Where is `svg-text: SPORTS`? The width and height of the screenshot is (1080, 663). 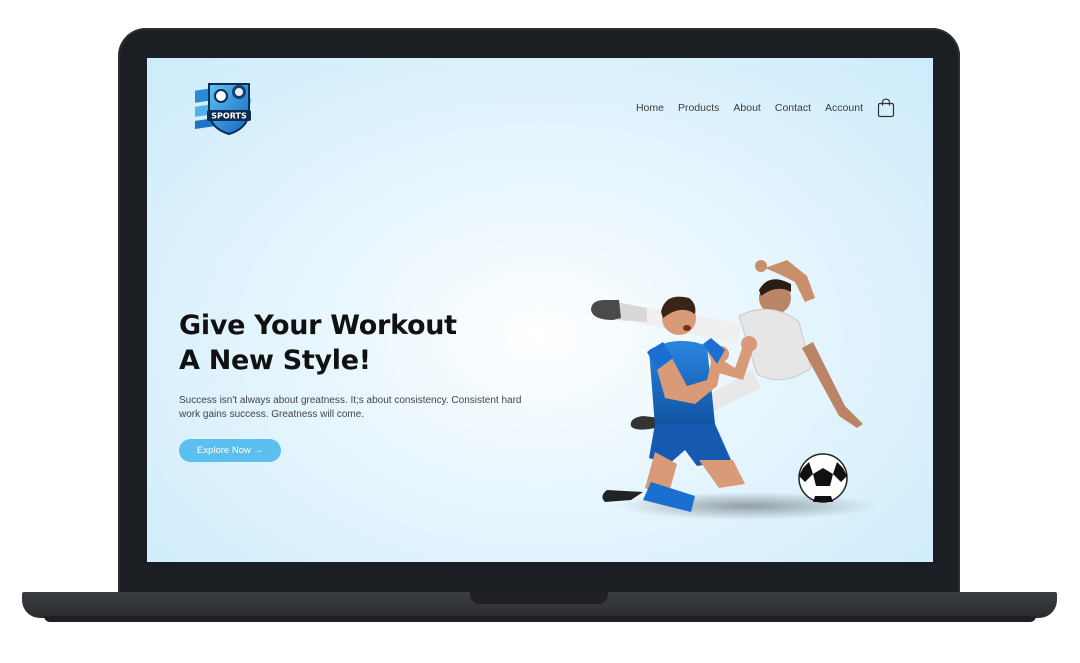 svg-text: SPORTS is located at coordinates (229, 116).